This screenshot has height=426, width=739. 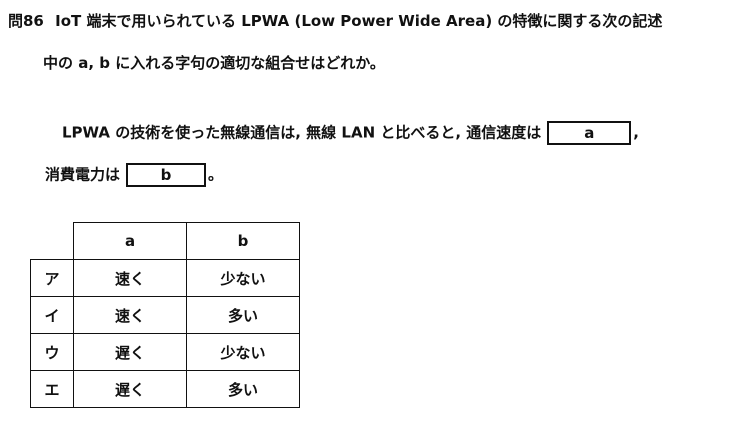 I want to click on table-row: ア 速く 少ない, so click(x=165, y=278).